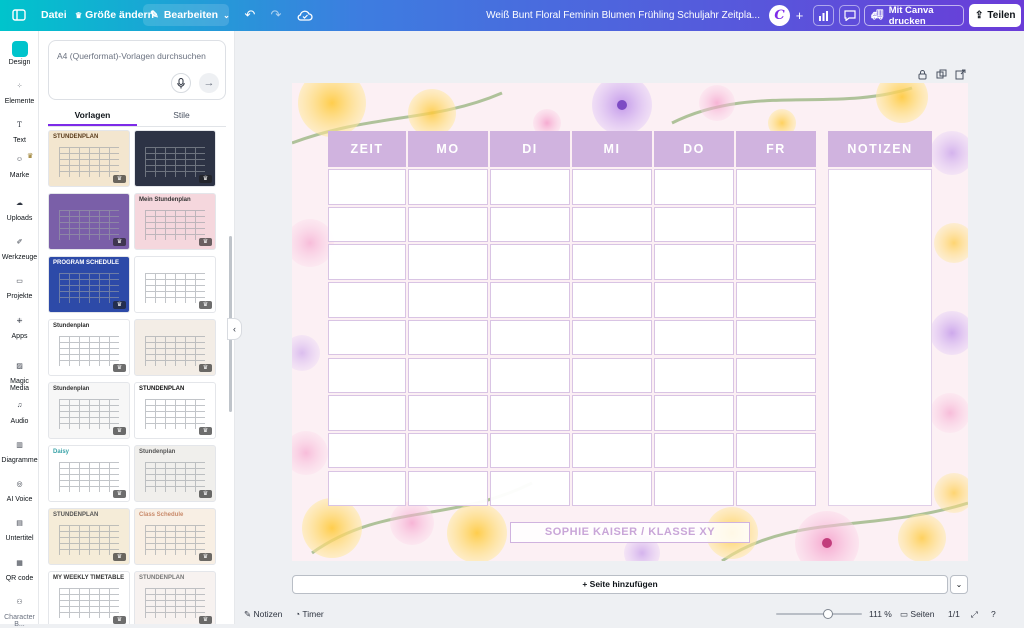 The width and height of the screenshot is (1024, 628). What do you see at coordinates (880, 149) in the screenshot?
I see `notes-header: NOTIZEN` at bounding box center [880, 149].